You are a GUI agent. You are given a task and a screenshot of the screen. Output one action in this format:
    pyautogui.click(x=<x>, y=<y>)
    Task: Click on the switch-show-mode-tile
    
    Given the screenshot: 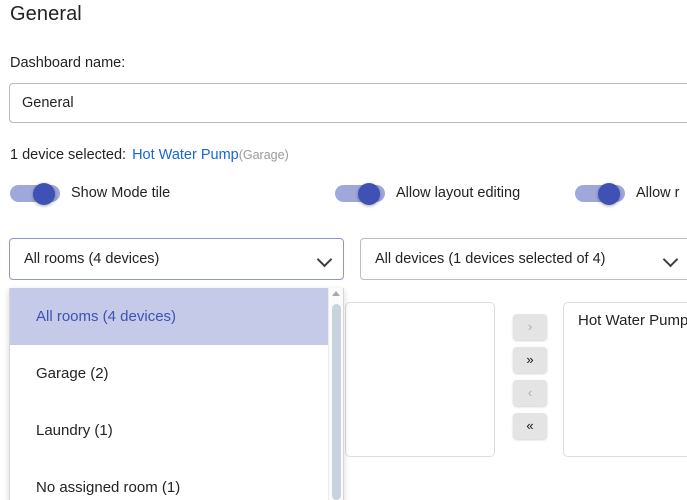 What is the action you would take?
    pyautogui.click(x=35, y=194)
    